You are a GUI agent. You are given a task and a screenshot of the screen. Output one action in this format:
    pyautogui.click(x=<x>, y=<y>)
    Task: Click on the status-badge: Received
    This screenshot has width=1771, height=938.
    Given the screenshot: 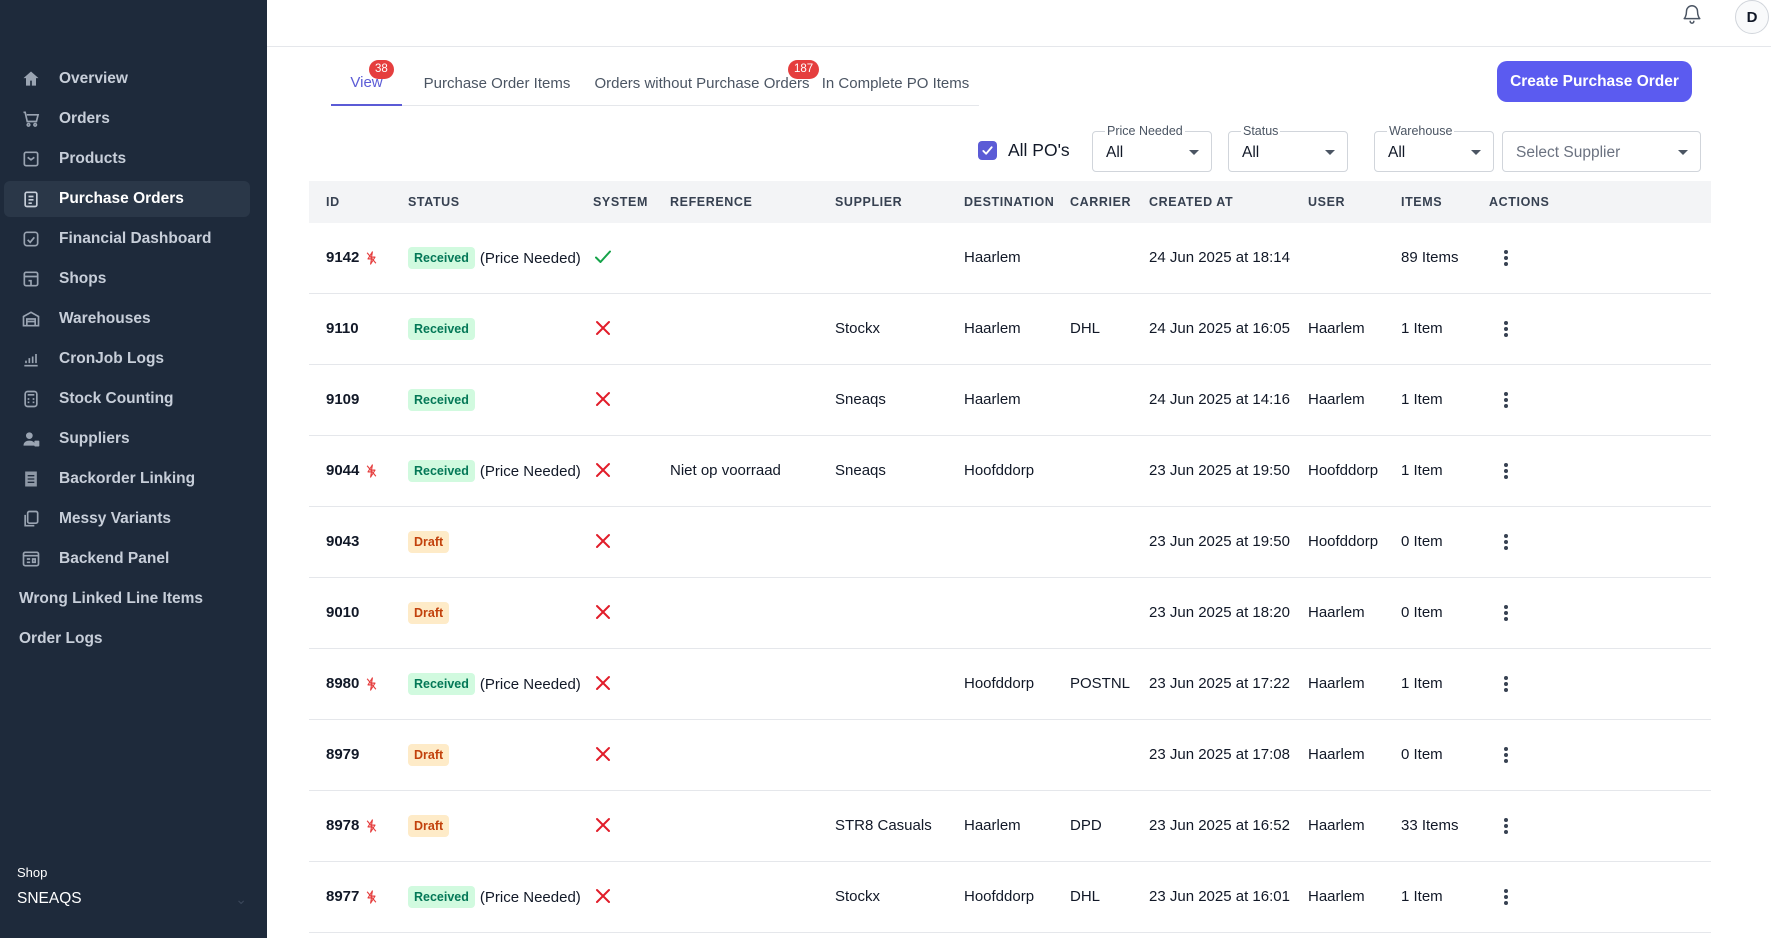 What is the action you would take?
    pyautogui.click(x=441, y=897)
    